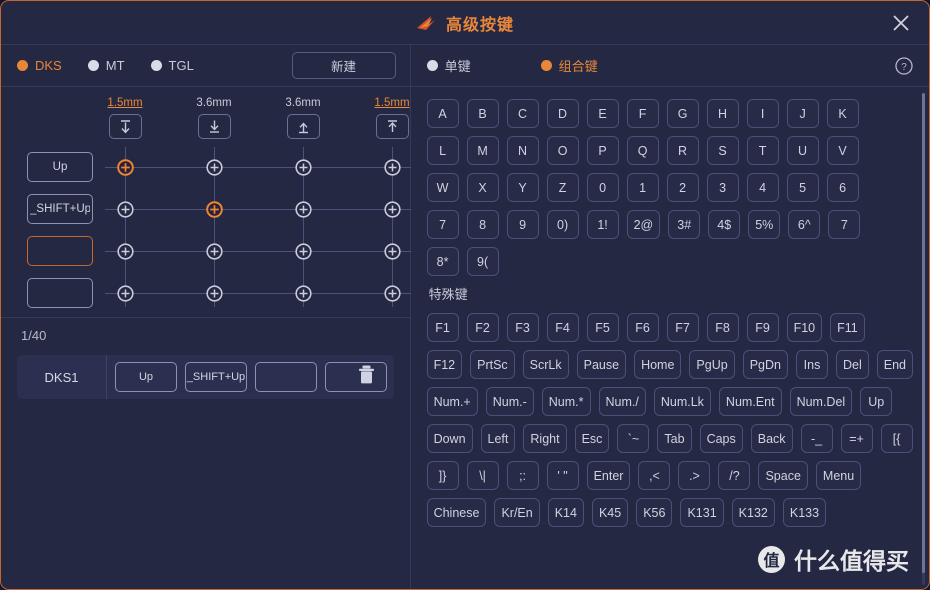  What do you see at coordinates (802, 150) in the screenshot?
I see `key-button: U` at bounding box center [802, 150].